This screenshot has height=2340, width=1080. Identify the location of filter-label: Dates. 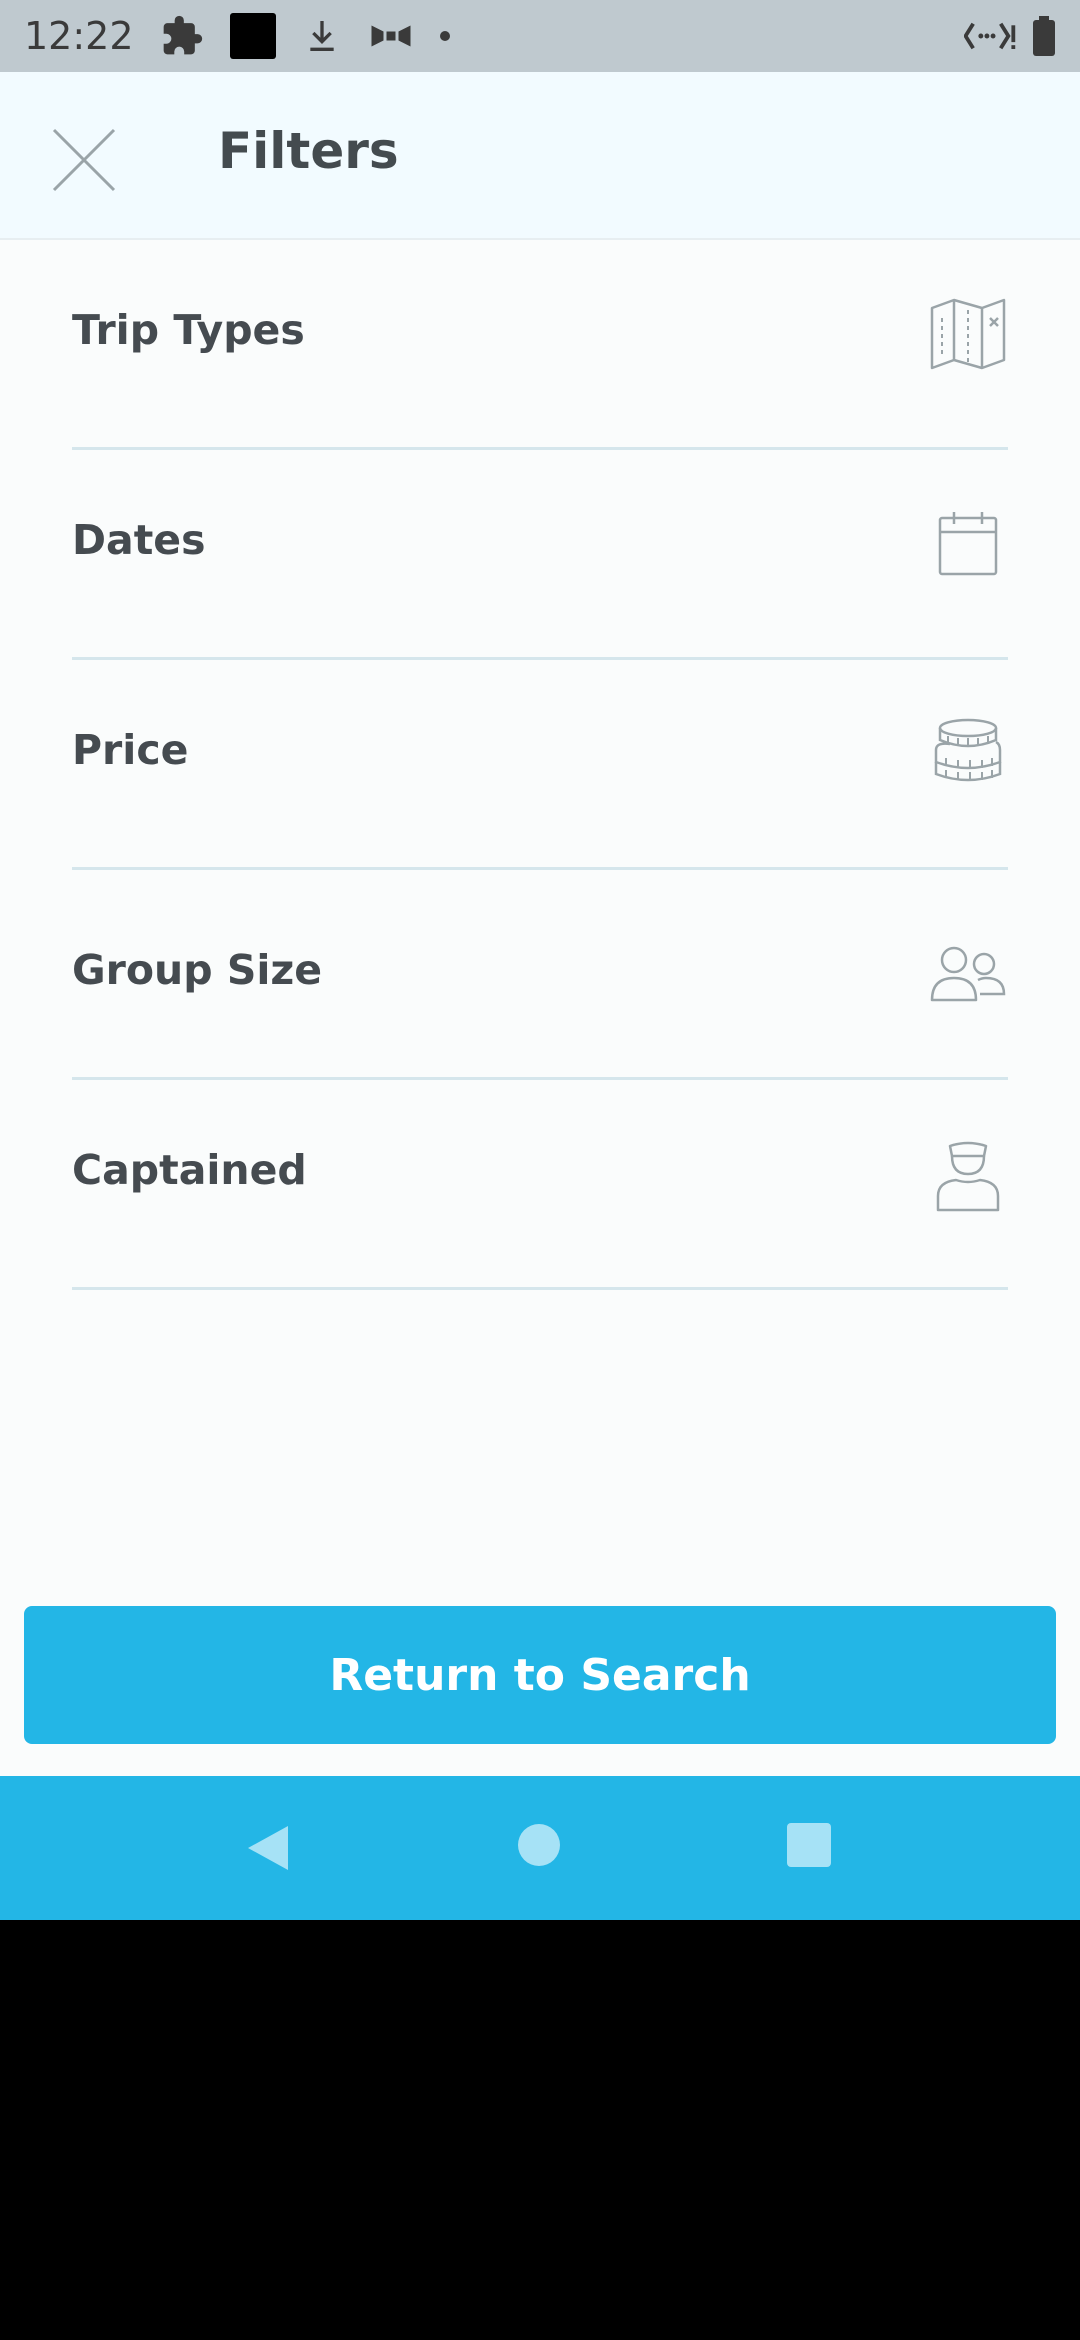
(139, 540).